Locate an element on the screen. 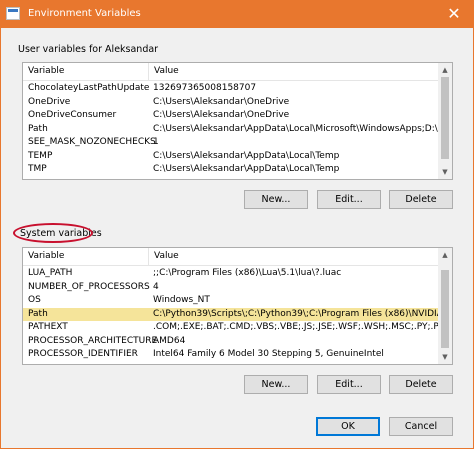  variable-name: LUA_PATH is located at coordinates (50, 273).